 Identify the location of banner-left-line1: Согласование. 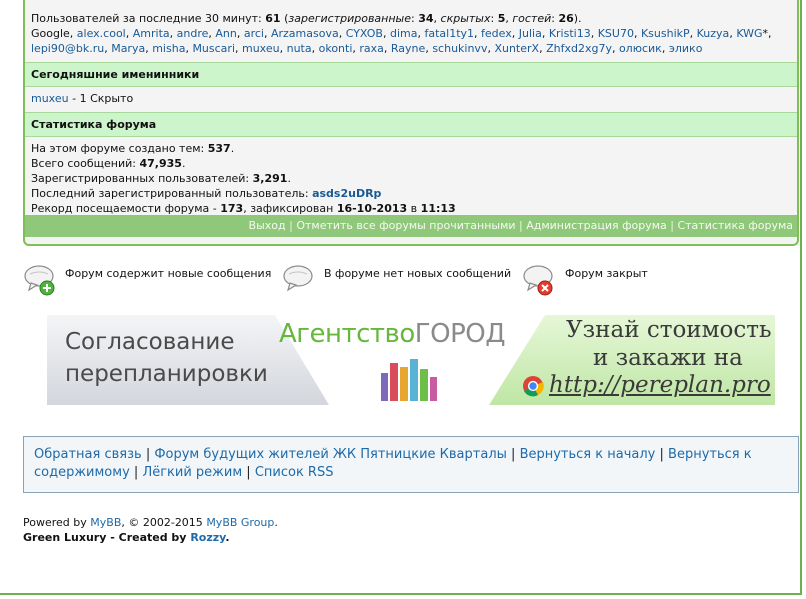
(150, 342).